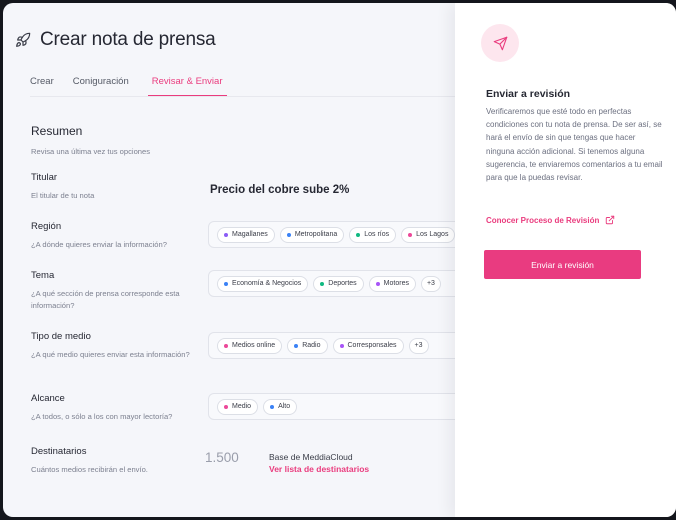 This screenshot has width=676, height=520. What do you see at coordinates (23, 39) in the screenshot?
I see `rocket-icon` at bounding box center [23, 39].